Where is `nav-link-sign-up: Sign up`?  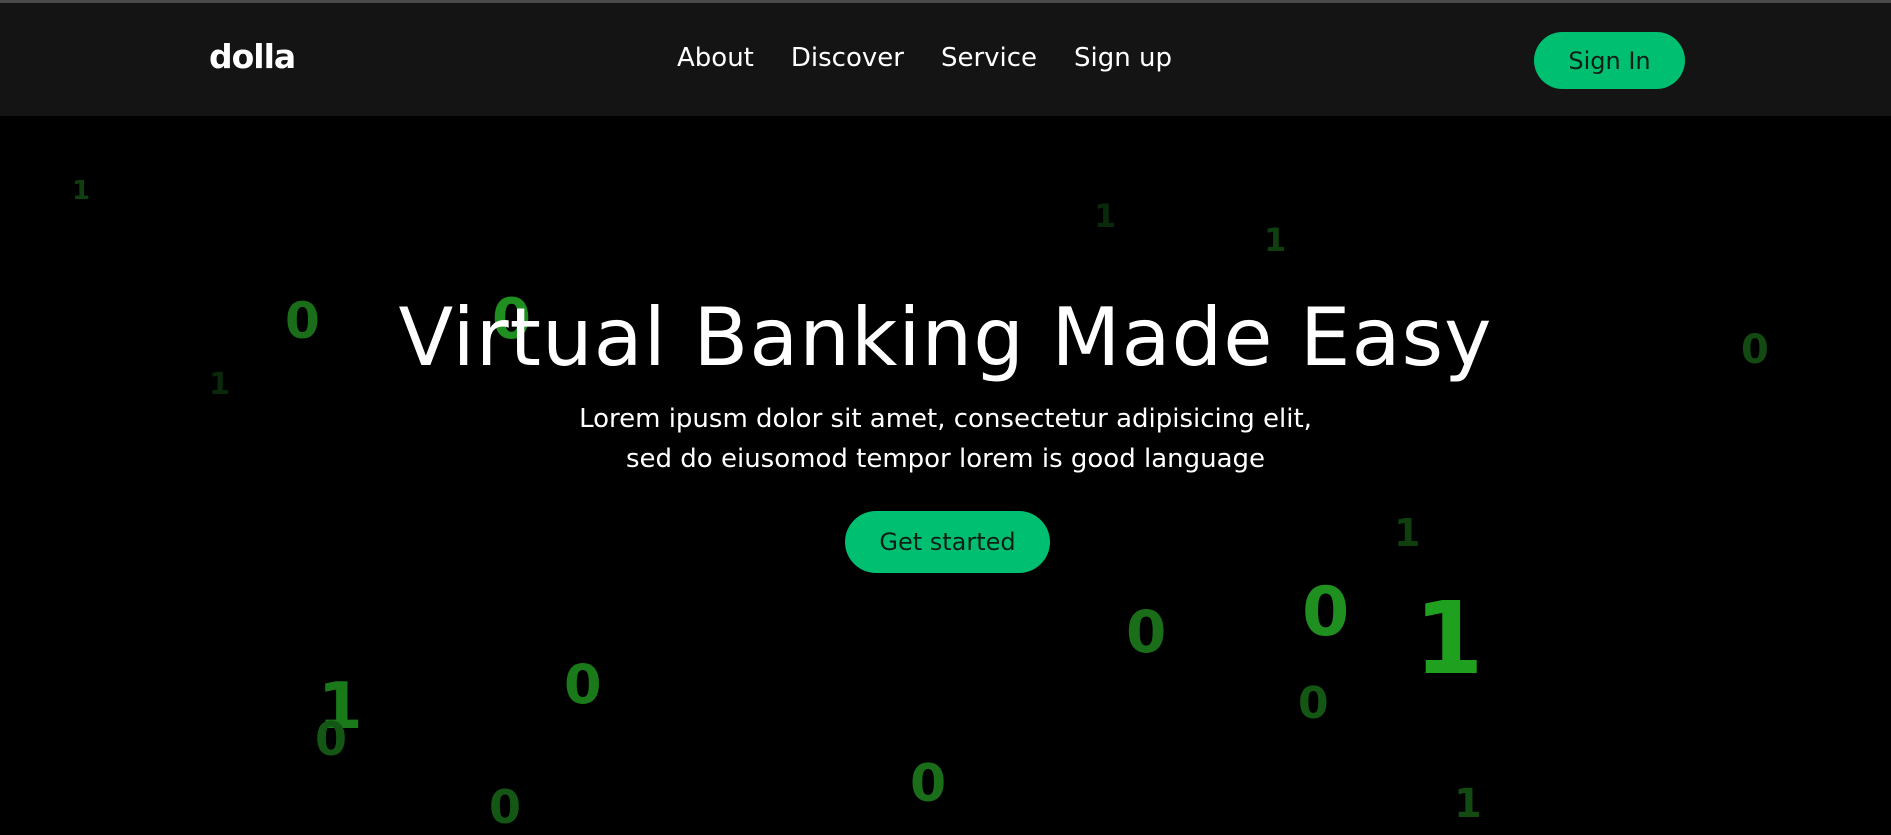 nav-link-sign-up: Sign up is located at coordinates (1123, 58).